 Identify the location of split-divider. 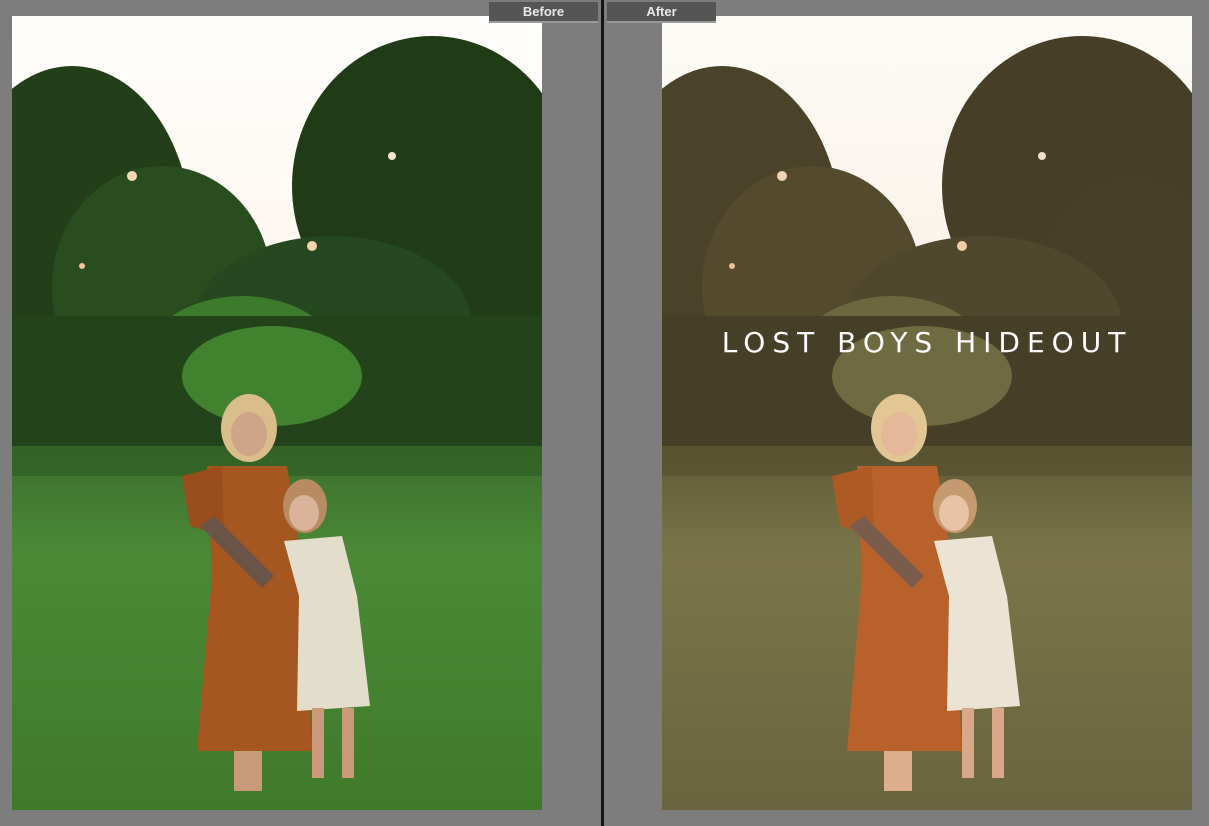
(602, 413).